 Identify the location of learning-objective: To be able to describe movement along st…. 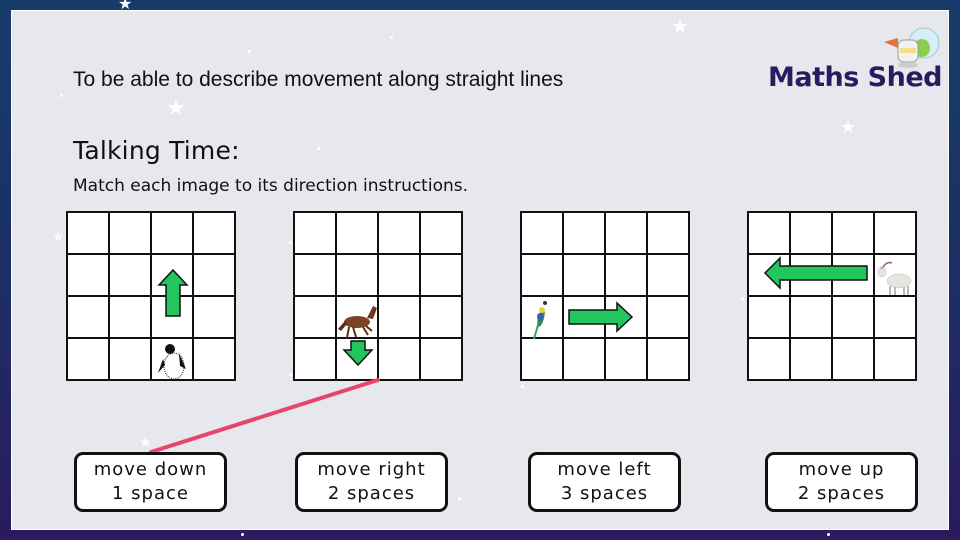
(318, 79).